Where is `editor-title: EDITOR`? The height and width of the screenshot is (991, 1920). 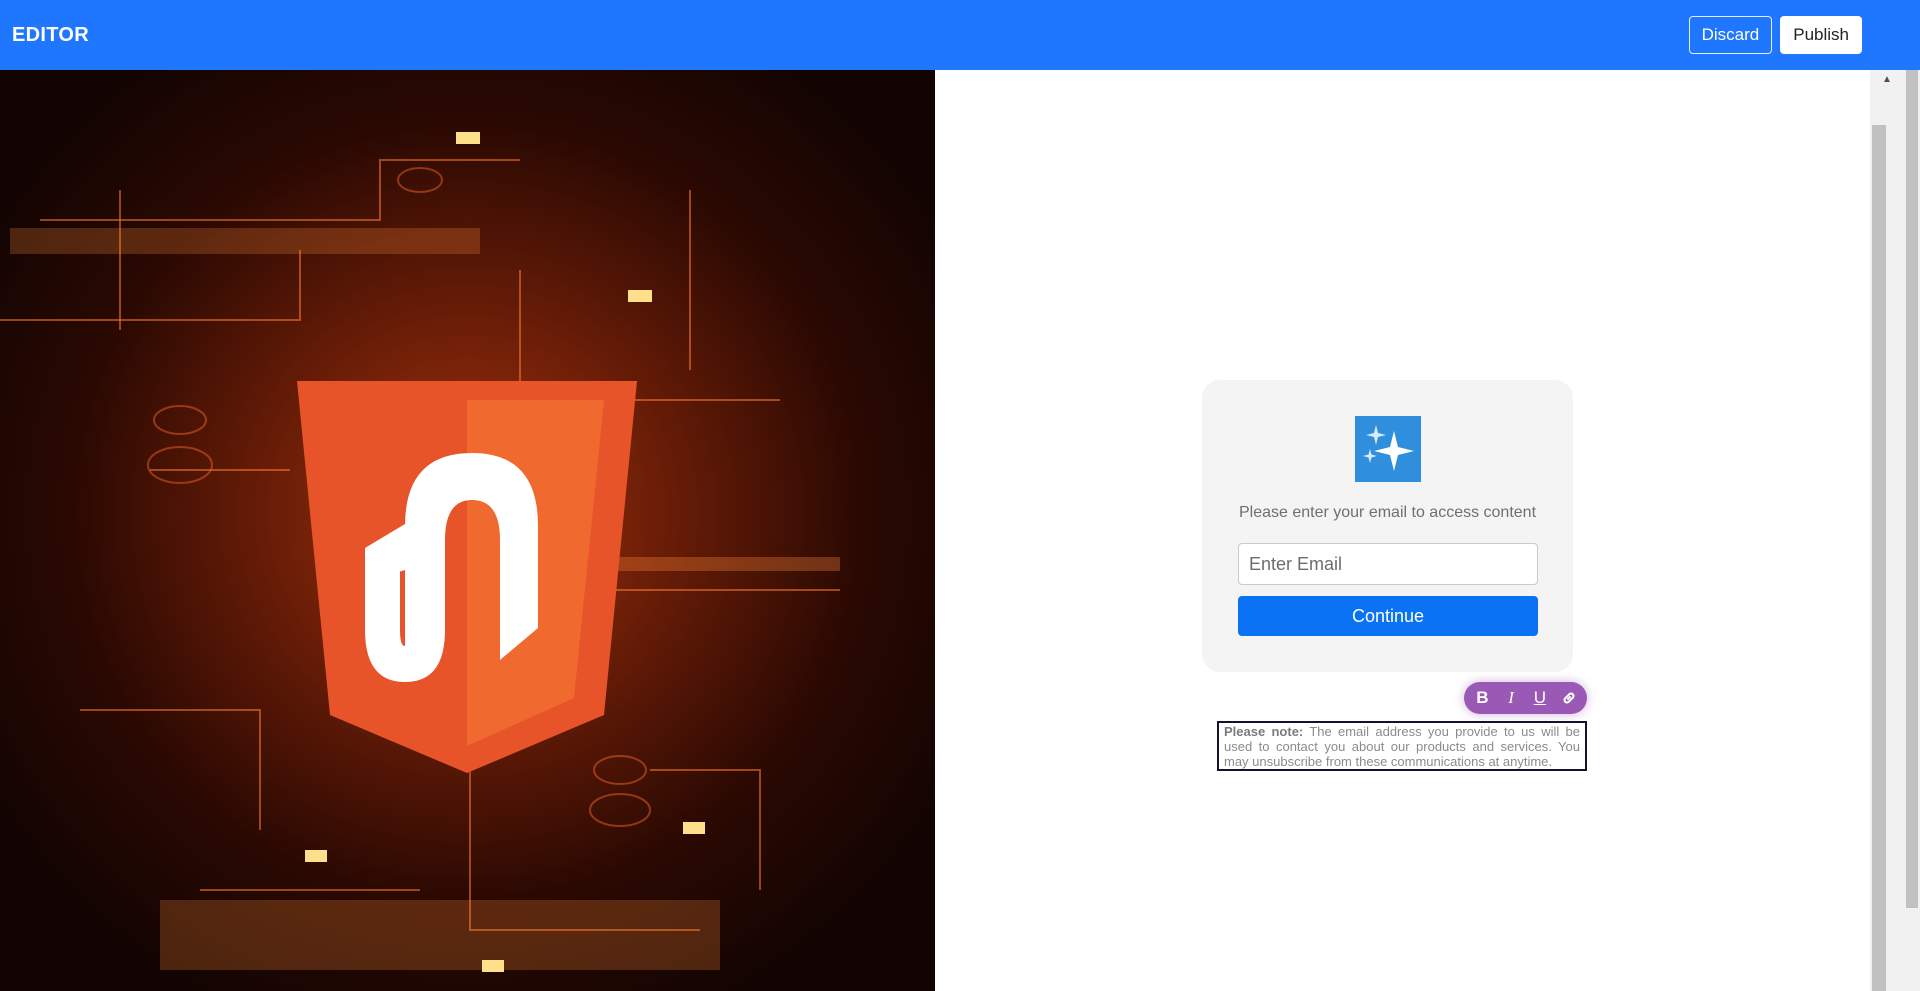
editor-title: EDITOR is located at coordinates (50, 34).